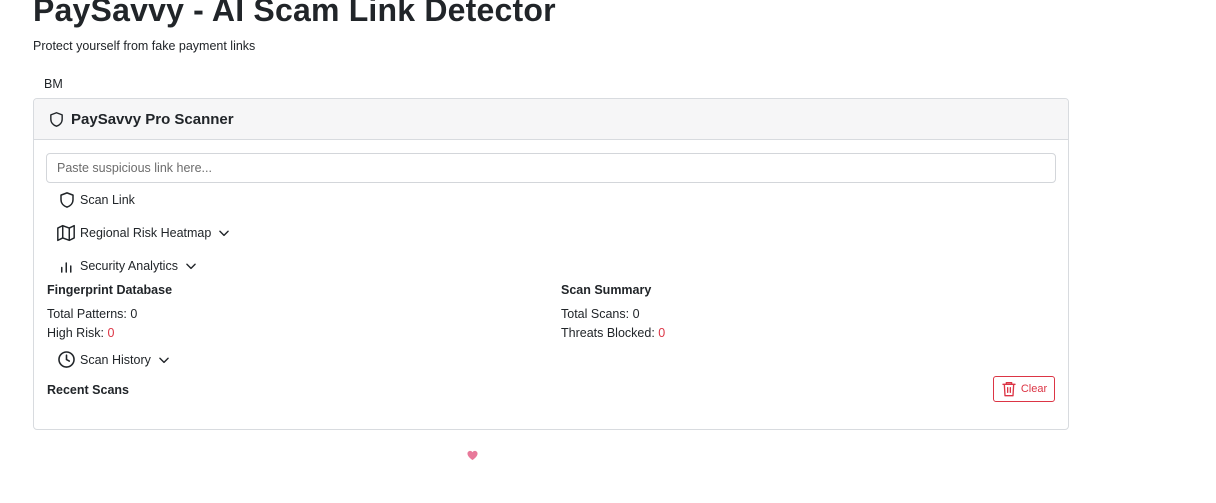 The image size is (1216, 503). Describe the element at coordinates (107, 200) in the screenshot. I see `scan-link-label: Scan Link` at that location.